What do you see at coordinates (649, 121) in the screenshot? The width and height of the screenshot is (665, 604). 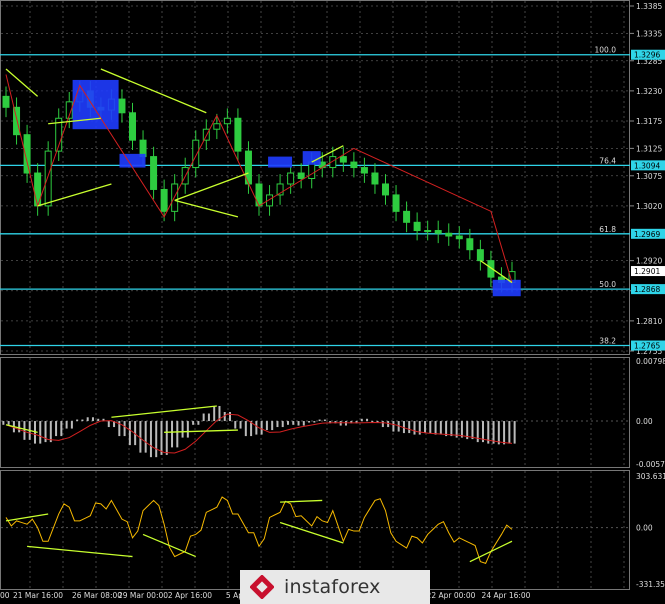 I see `price-tick-label: 1.3175` at bounding box center [649, 121].